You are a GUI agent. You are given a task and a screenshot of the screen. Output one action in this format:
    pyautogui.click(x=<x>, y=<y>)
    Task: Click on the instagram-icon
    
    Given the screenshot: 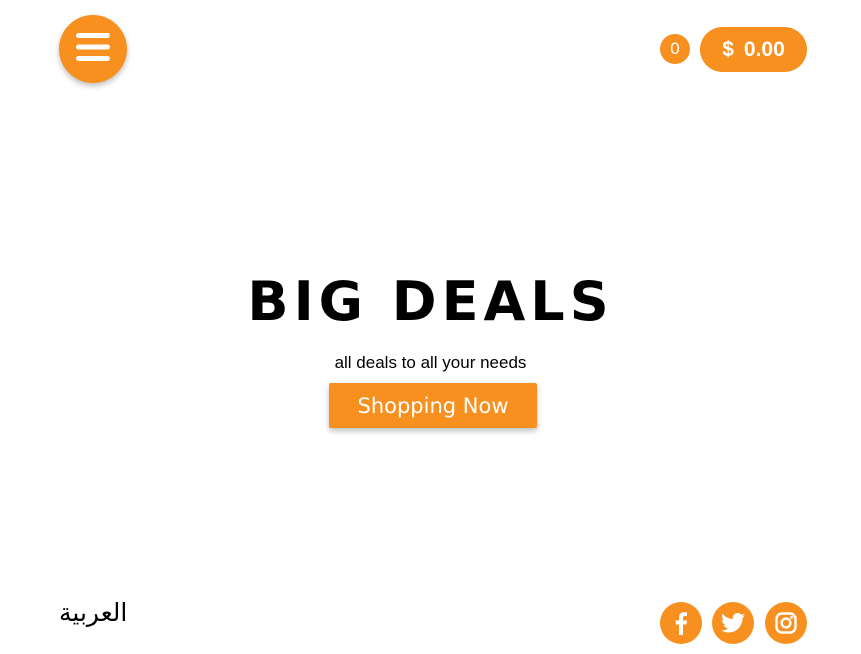 What is the action you would take?
    pyautogui.click(x=786, y=623)
    